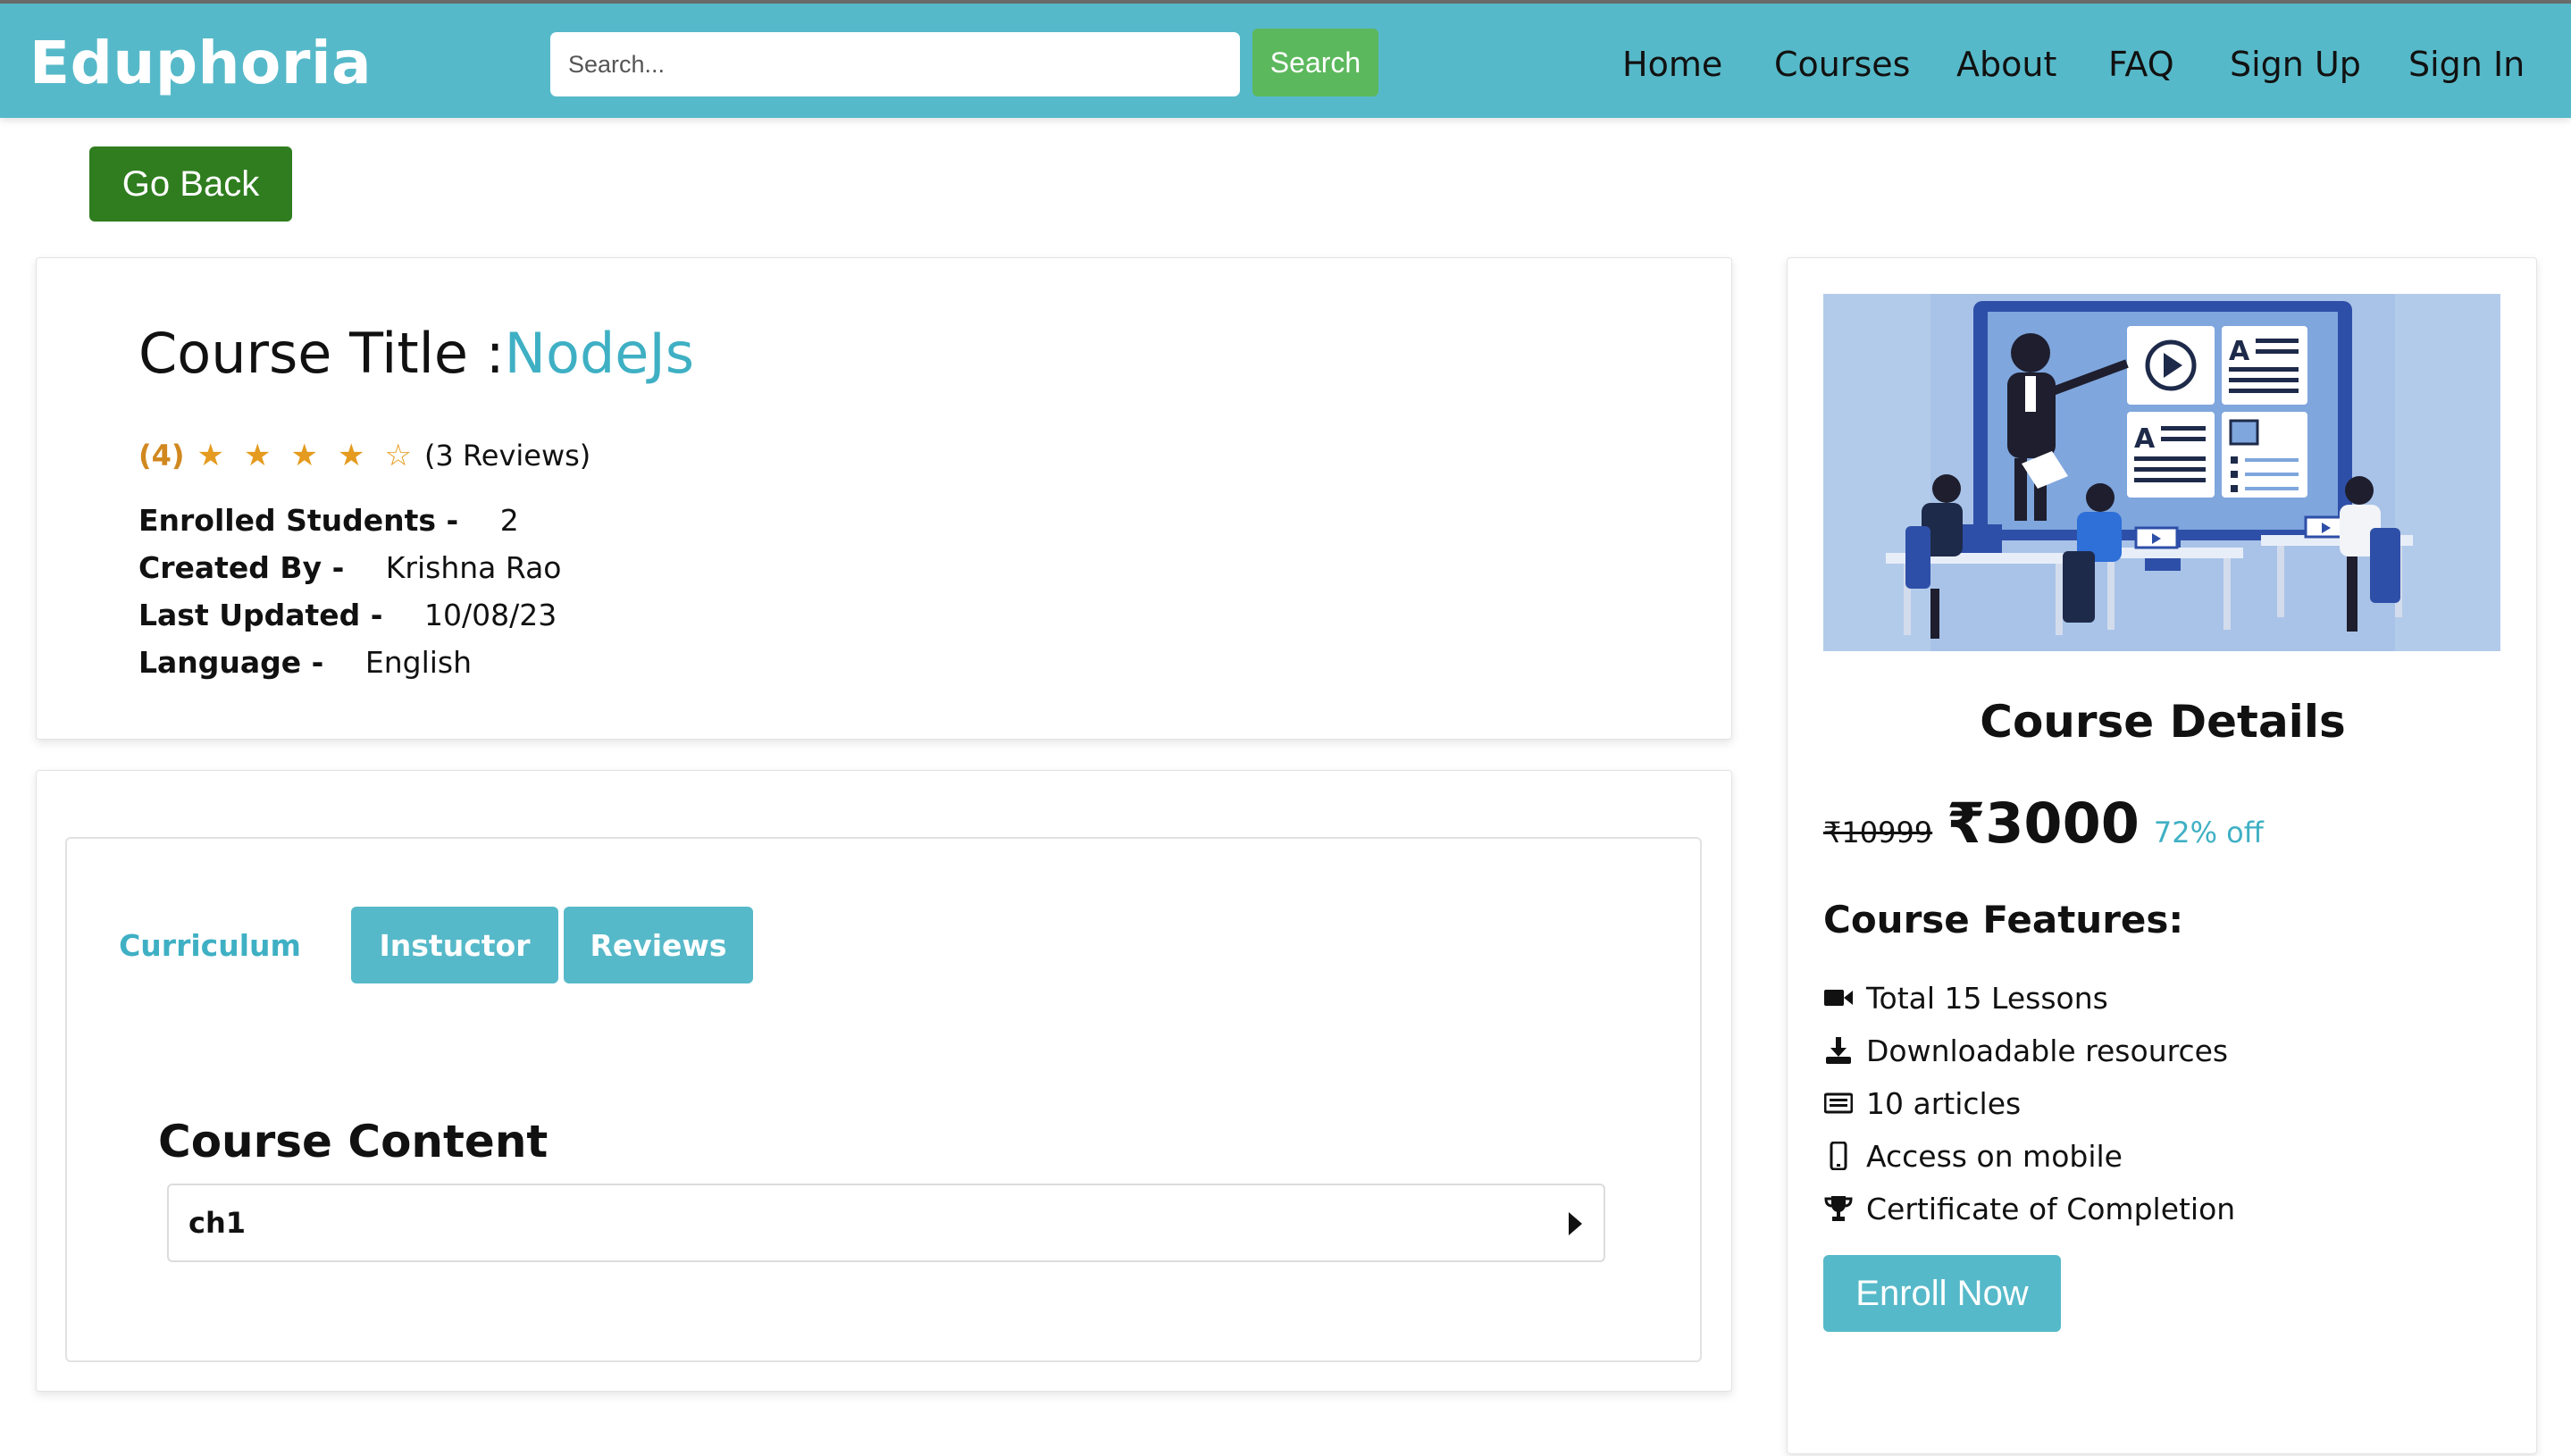 This screenshot has height=1456, width=2571. I want to click on meta-created-by: Created By - Krishna Rao, so click(350, 567).